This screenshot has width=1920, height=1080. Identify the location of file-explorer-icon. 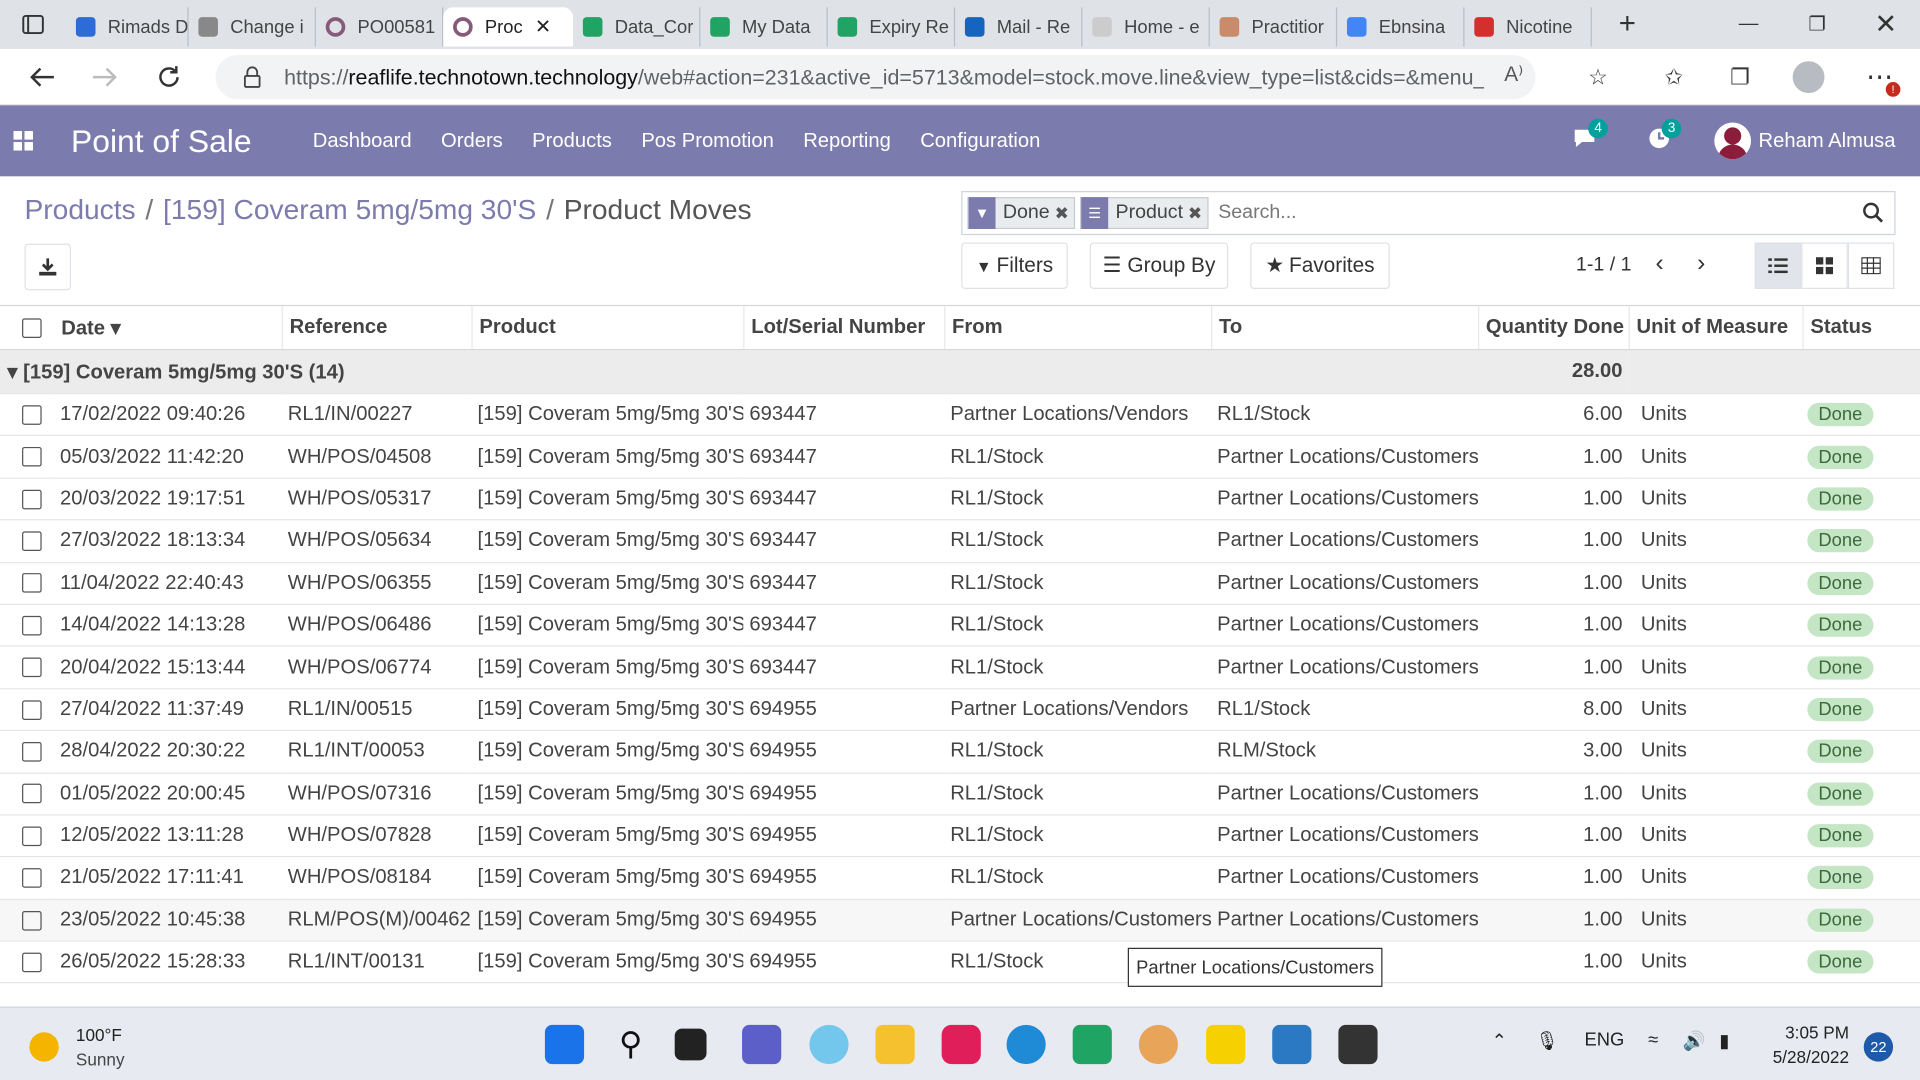
(895, 1044).